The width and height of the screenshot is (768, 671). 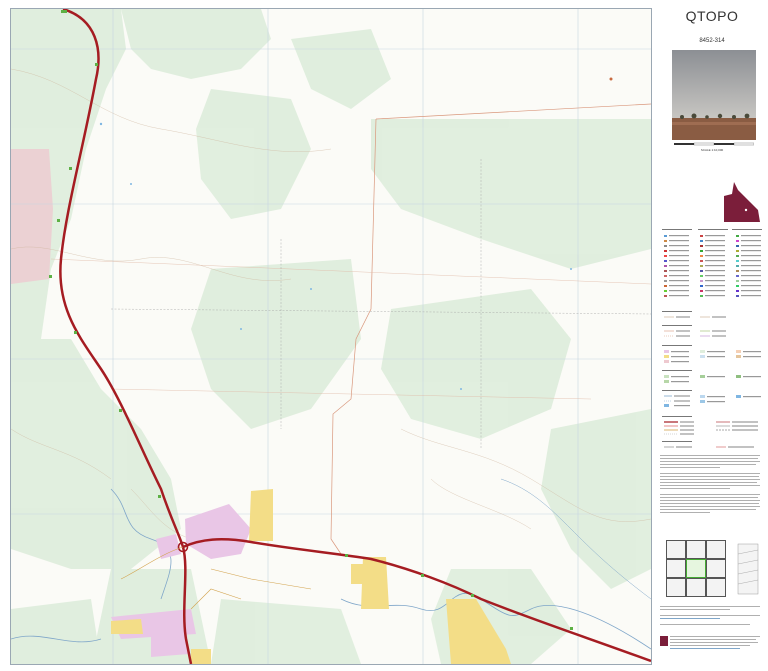 What do you see at coordinates (748, 569) in the screenshot?
I see `fold-diagram` at bounding box center [748, 569].